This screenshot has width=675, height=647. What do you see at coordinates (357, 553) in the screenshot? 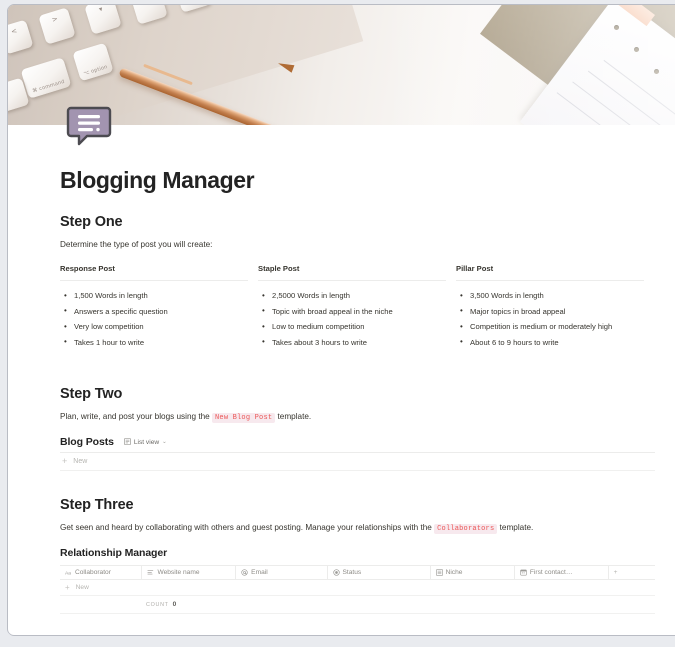
I see `relationship-manager-title: Relationship Manager` at bounding box center [357, 553].